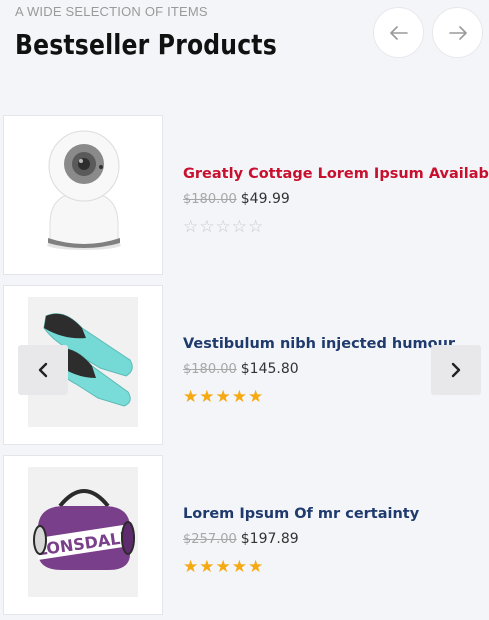  I want to click on arrow-right-icon, so click(457, 32).